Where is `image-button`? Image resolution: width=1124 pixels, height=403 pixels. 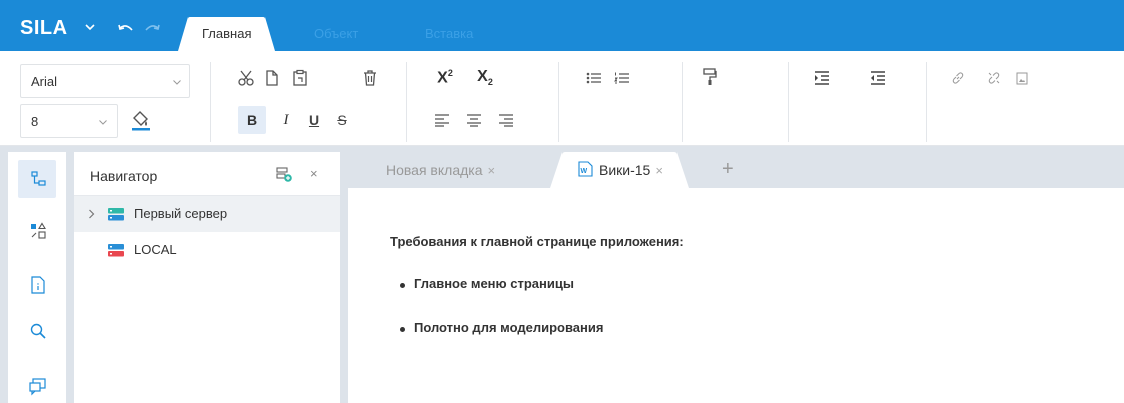
image-button is located at coordinates (1022, 78).